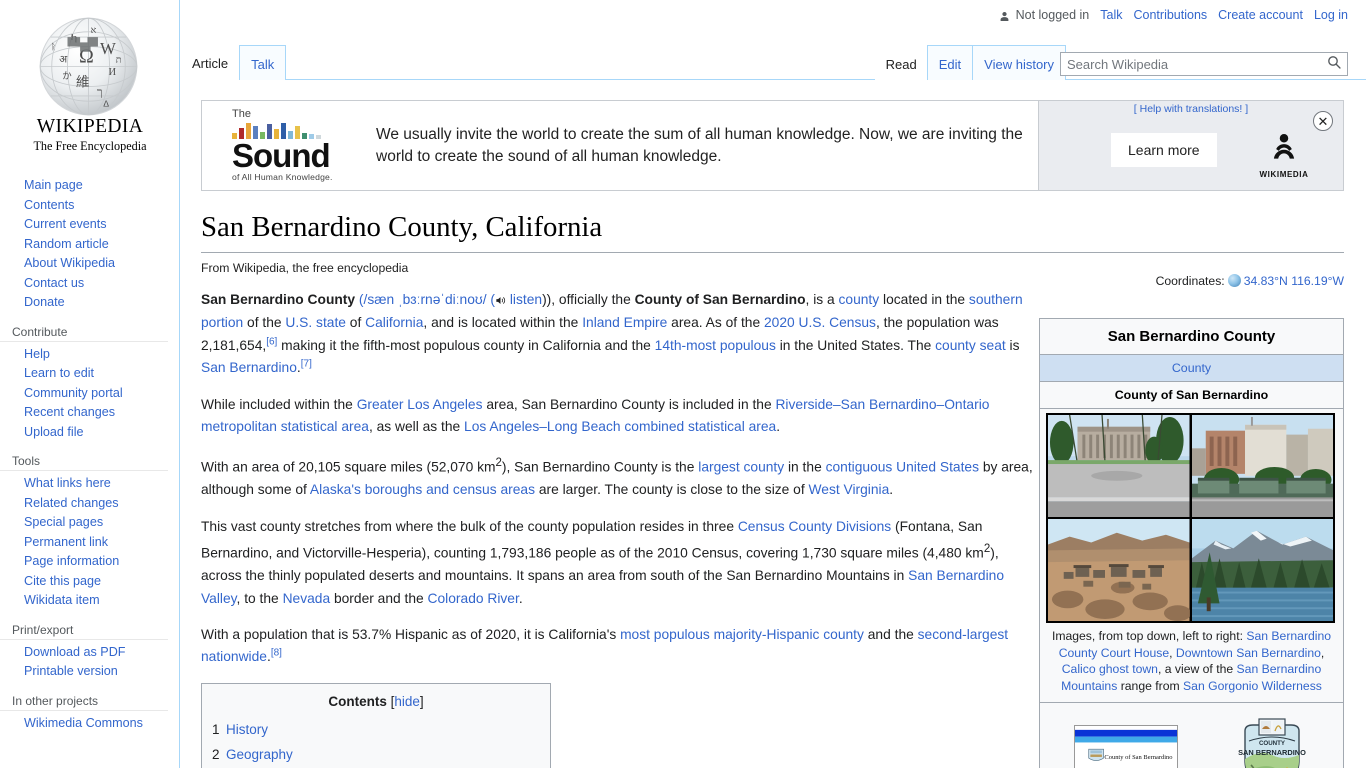 This screenshot has height=768, width=1366. I want to click on toc-entry-geography: 2 Geography, so click(376, 755).